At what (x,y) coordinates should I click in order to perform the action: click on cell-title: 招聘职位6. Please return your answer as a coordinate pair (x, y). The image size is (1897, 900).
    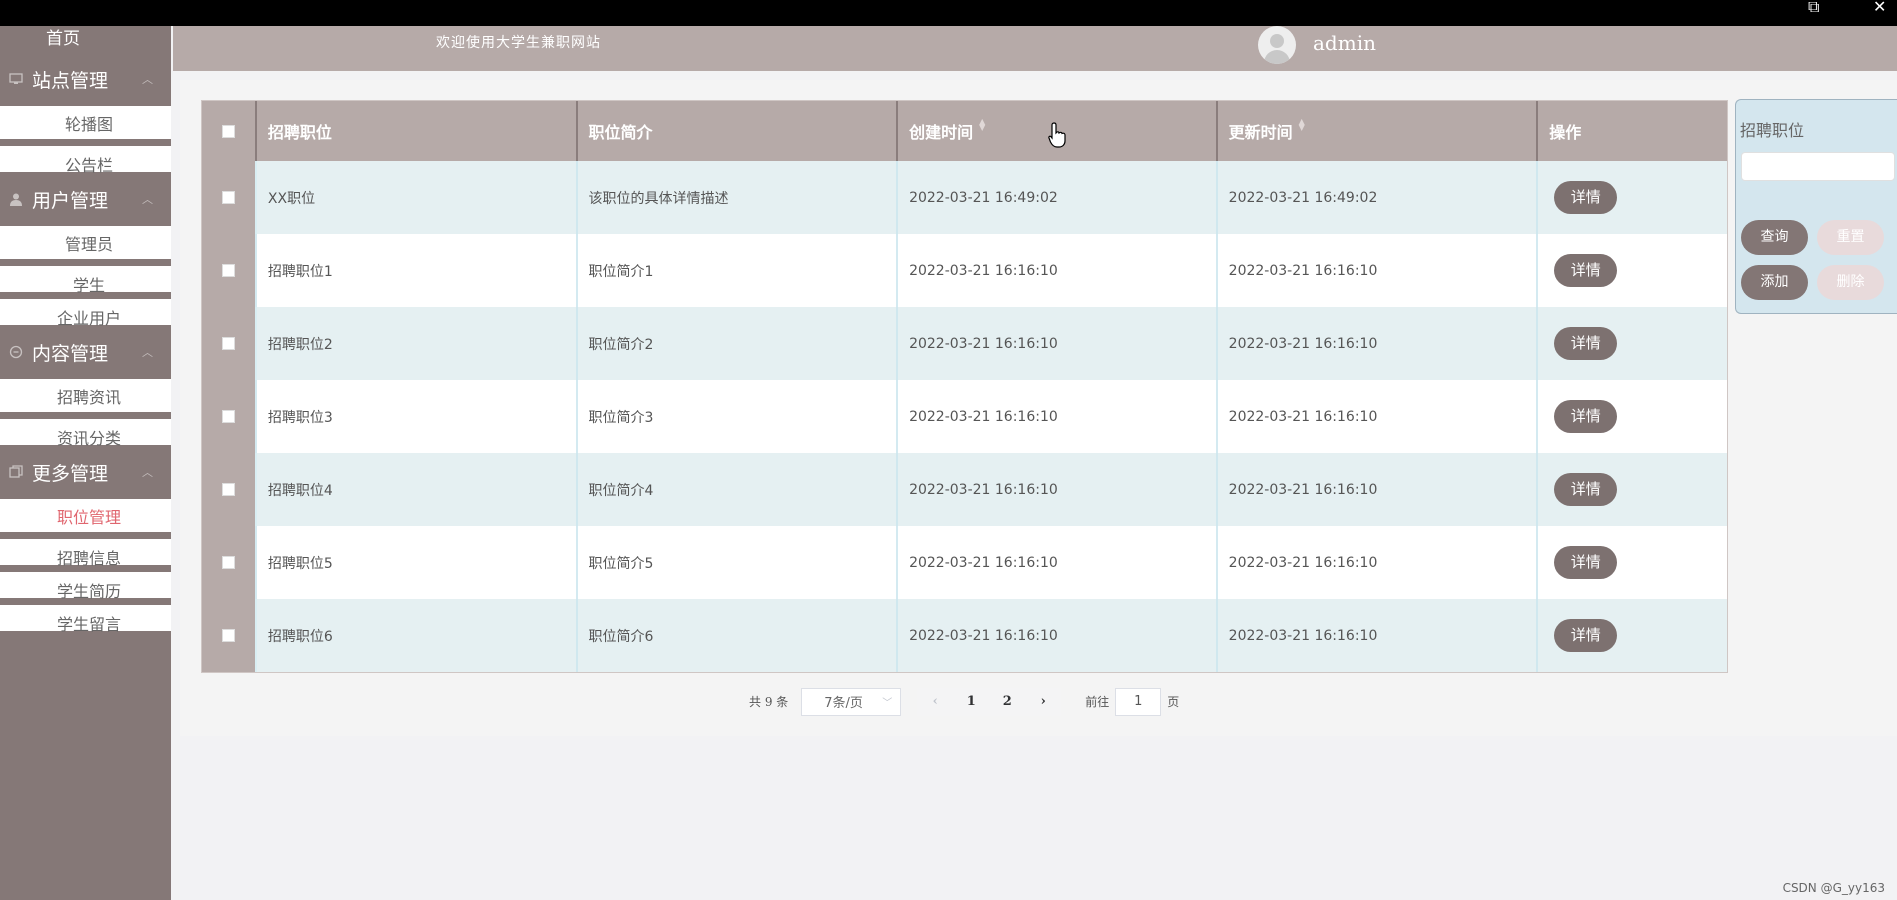
    Looking at the image, I should click on (417, 635).